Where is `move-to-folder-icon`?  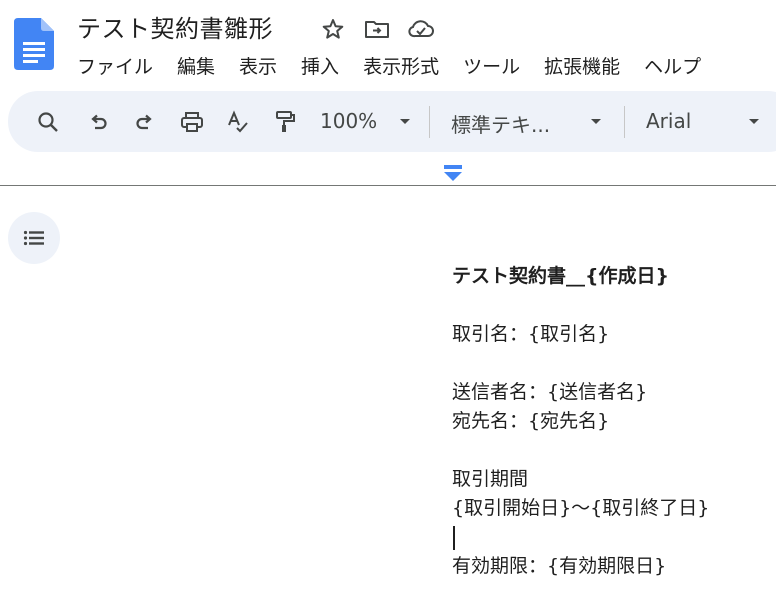
move-to-folder-icon is located at coordinates (377, 29).